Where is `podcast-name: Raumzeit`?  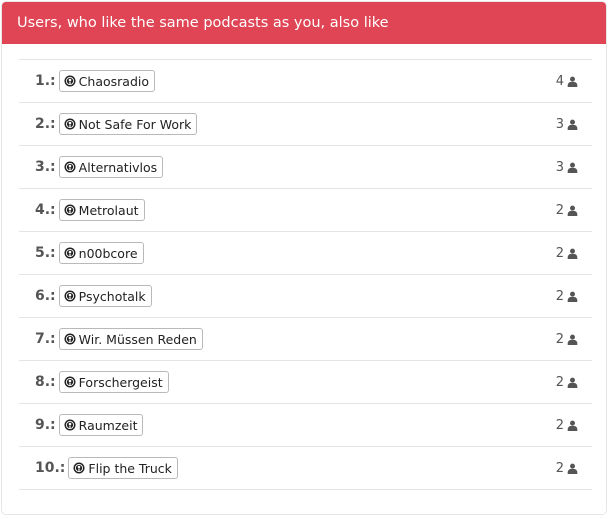 podcast-name: Raumzeit is located at coordinates (108, 425).